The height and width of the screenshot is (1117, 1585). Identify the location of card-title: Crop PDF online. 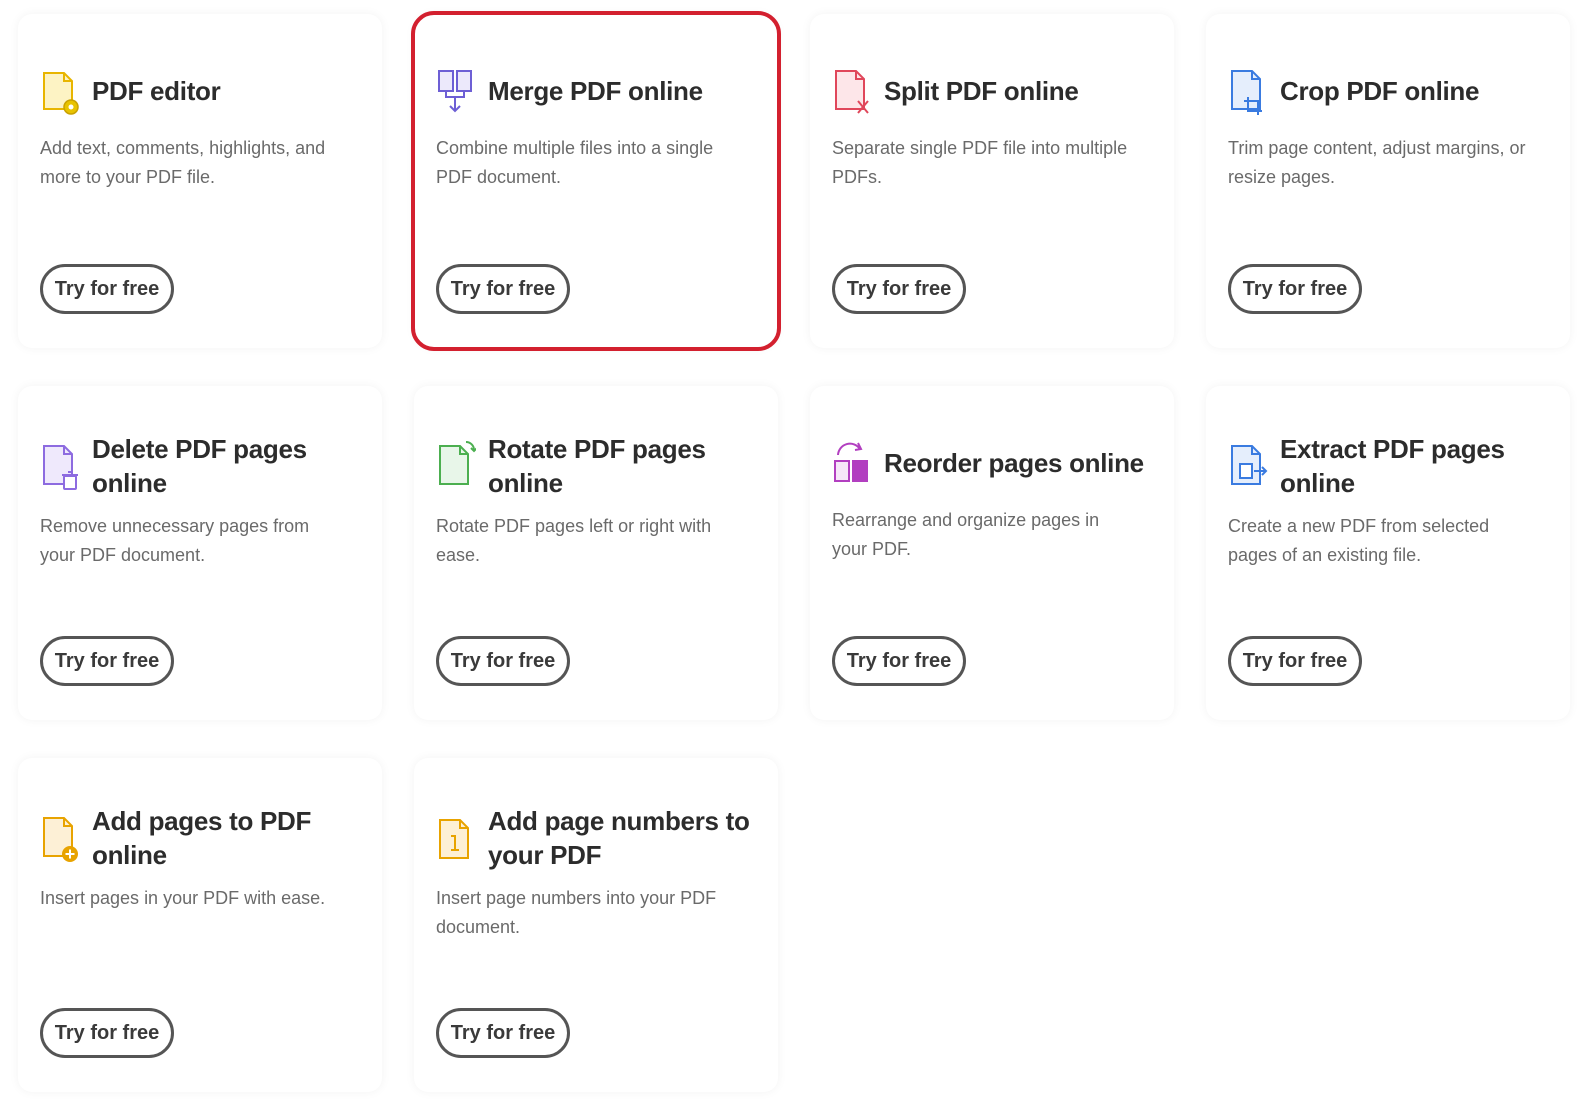
(1380, 91).